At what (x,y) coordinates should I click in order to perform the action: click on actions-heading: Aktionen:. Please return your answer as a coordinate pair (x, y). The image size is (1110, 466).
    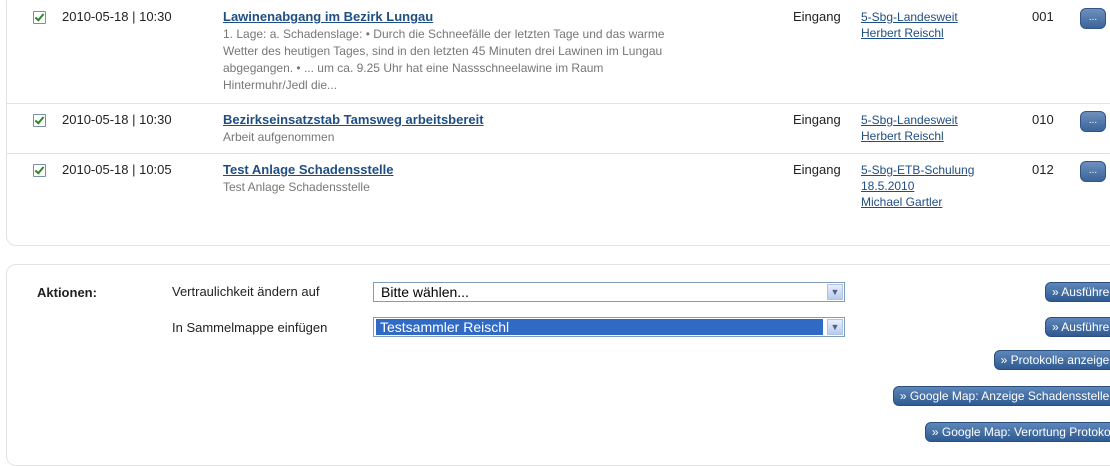
    Looking at the image, I should click on (67, 292).